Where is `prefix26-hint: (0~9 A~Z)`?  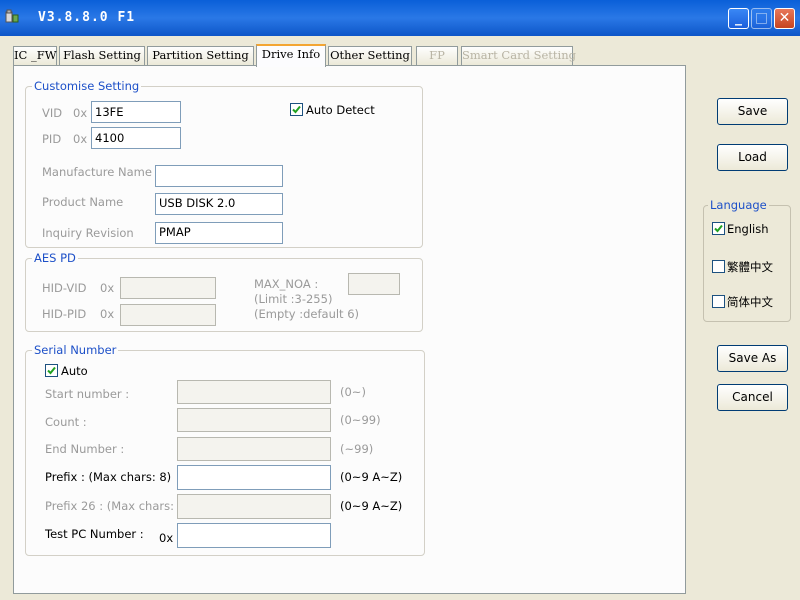 prefix26-hint: (0~9 A~Z) is located at coordinates (371, 506).